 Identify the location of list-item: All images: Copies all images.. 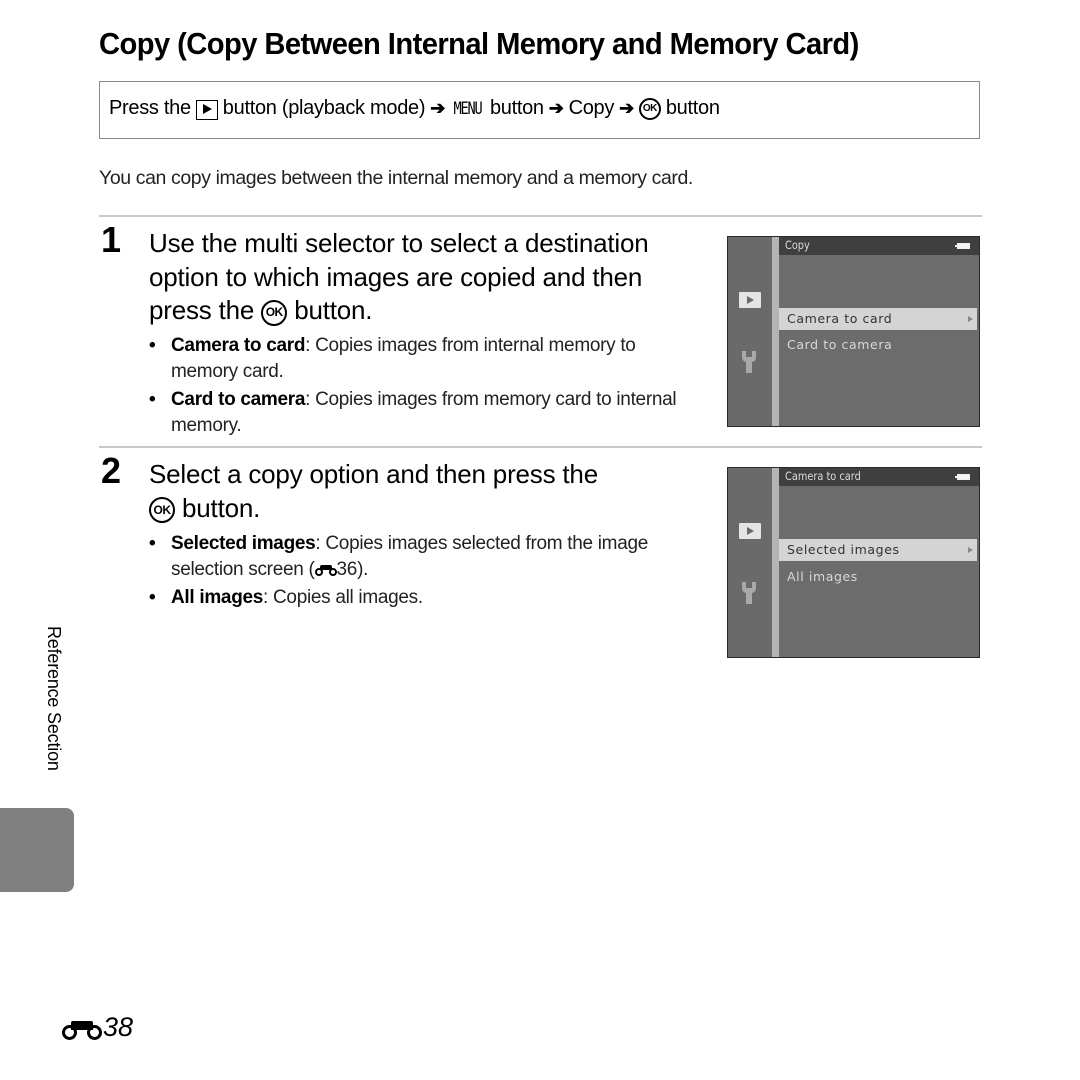
(429, 598).